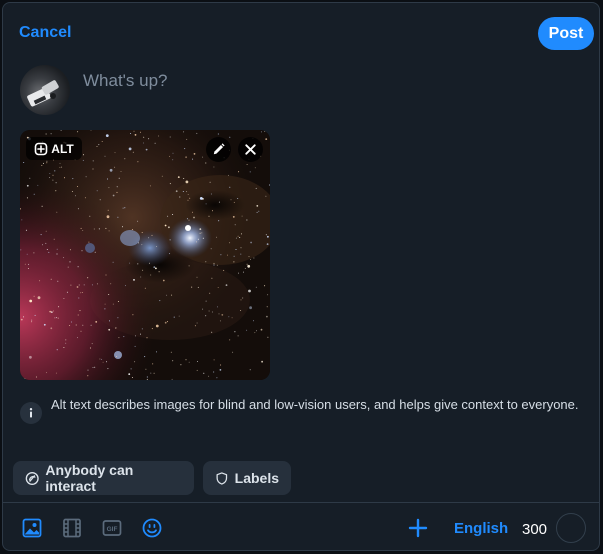 This screenshot has height=554, width=603. I want to click on close-icon, so click(250, 149).